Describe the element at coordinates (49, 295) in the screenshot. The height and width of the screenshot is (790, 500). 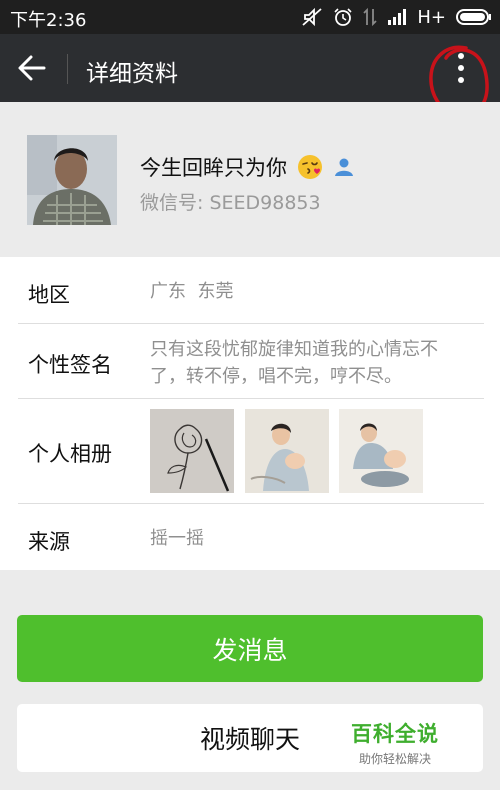
I see `detail-label: 地区` at that location.